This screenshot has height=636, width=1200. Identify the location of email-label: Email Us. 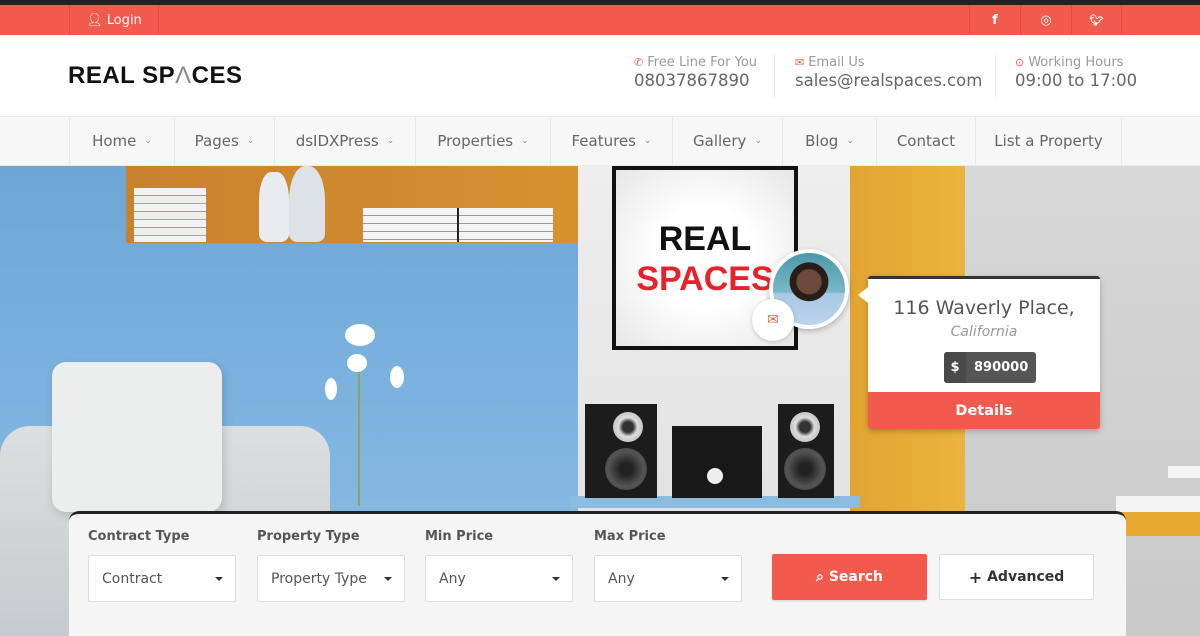
(836, 62).